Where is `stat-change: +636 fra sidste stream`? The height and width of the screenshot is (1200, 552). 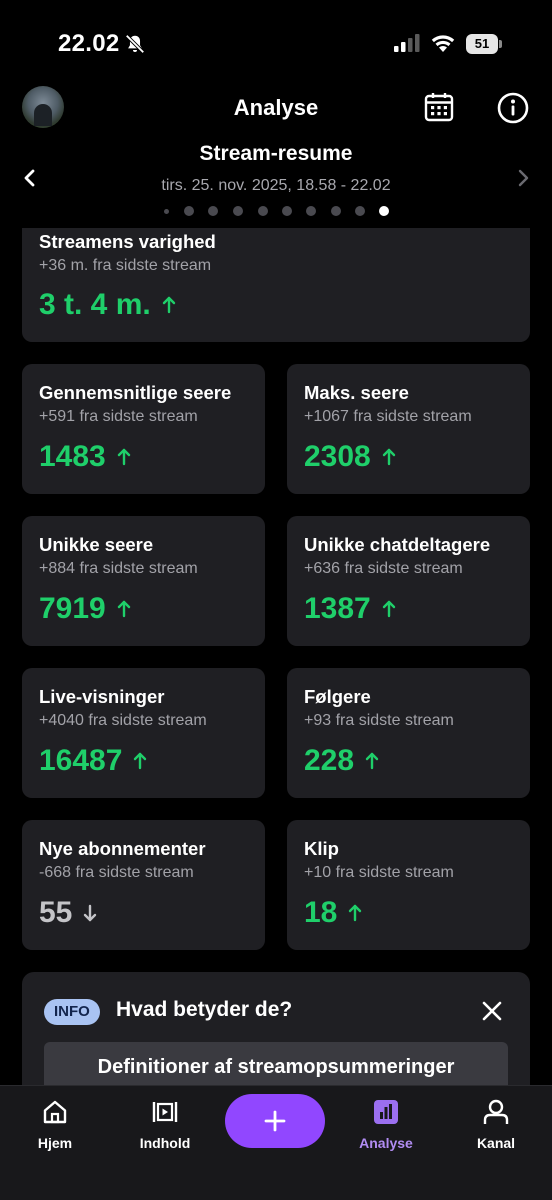 stat-change: +636 fra sidste stream is located at coordinates (383, 568).